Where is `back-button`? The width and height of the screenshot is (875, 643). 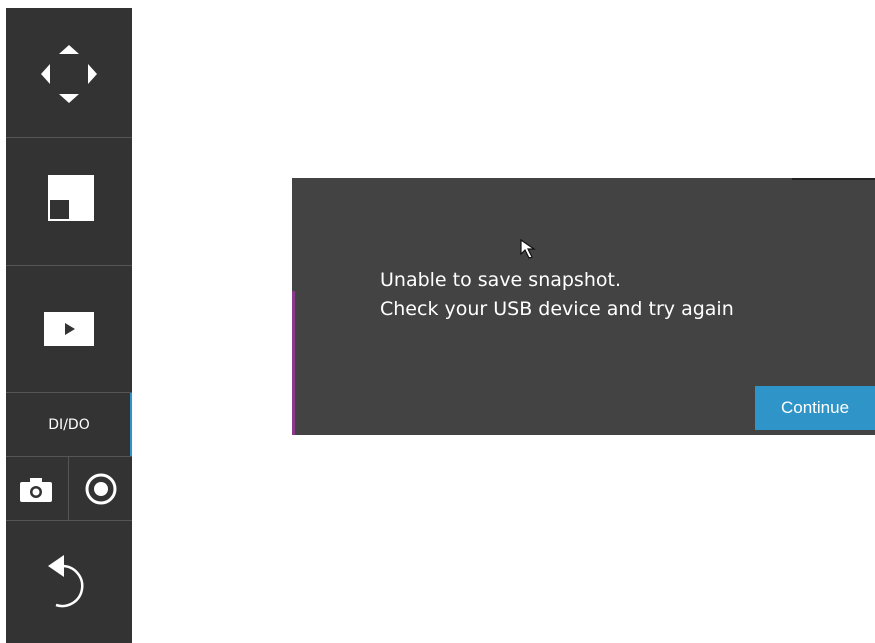
back-button is located at coordinates (69, 582).